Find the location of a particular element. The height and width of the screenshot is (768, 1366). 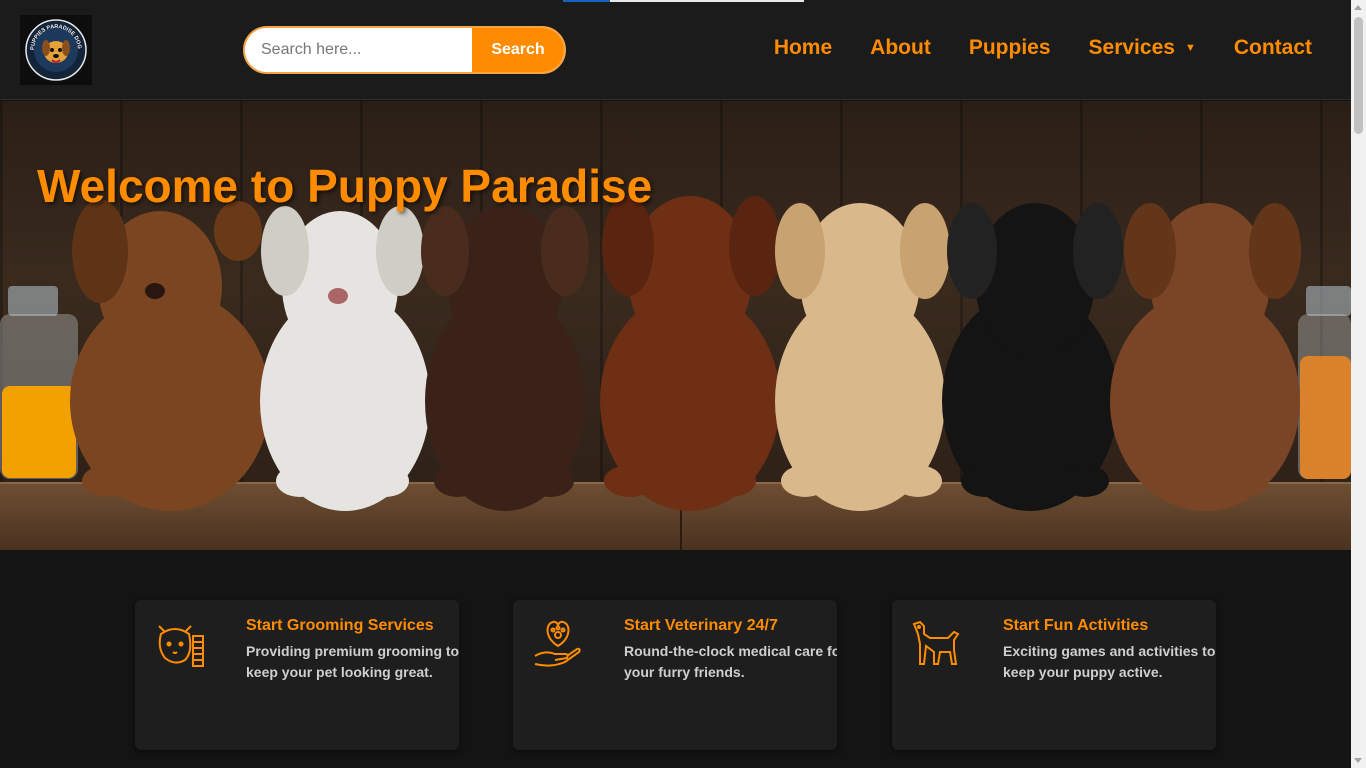

search-input is located at coordinates (358, 50).